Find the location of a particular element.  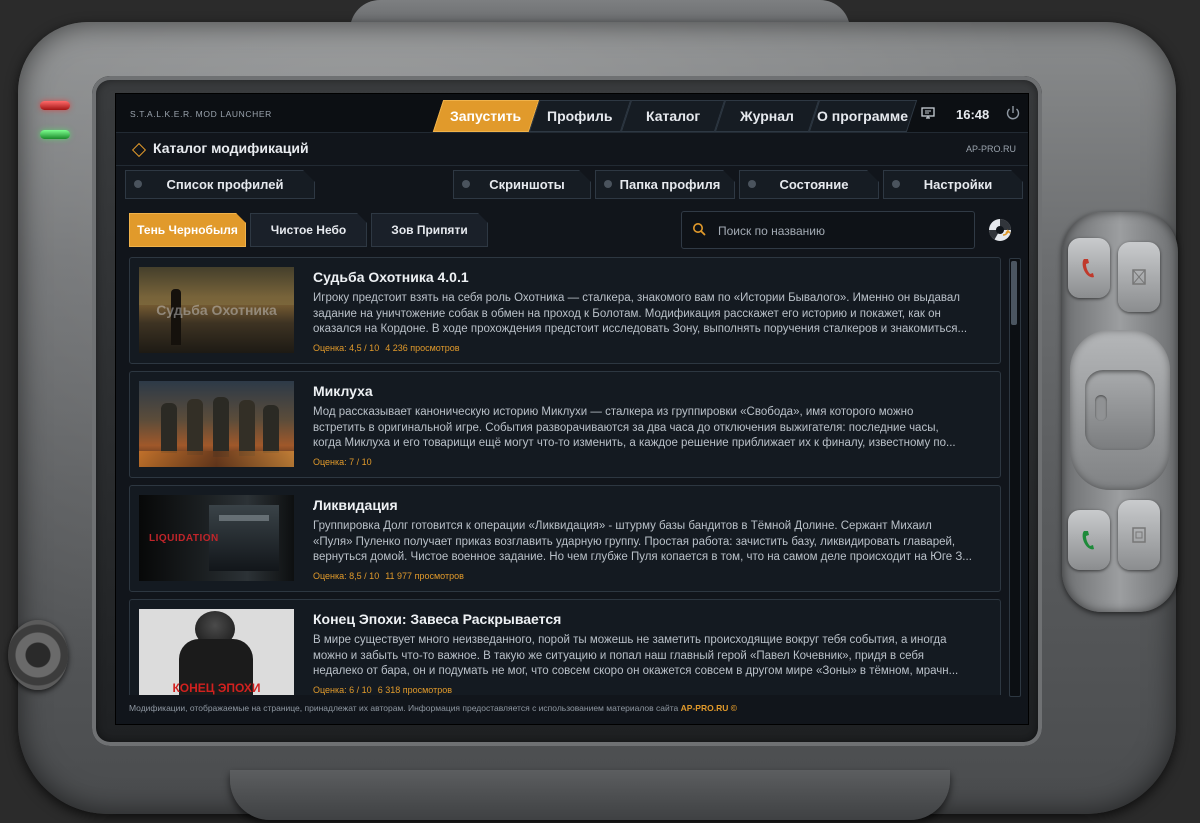

side-button-top-right is located at coordinates (1139, 277).